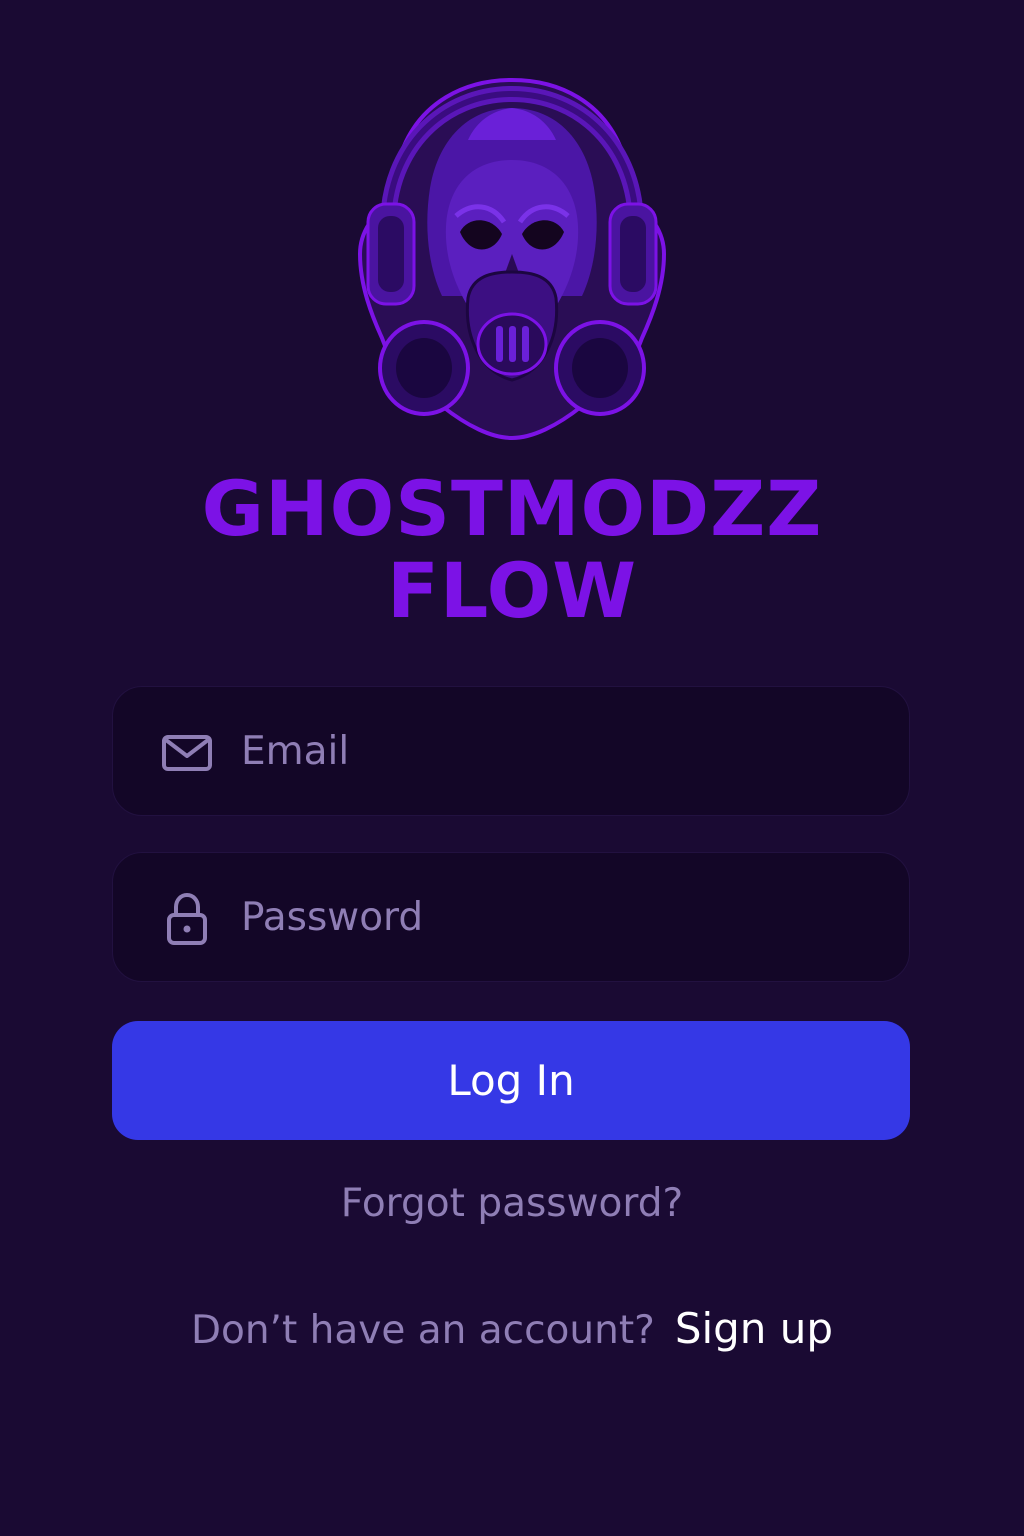 The width and height of the screenshot is (1024, 1536). Describe the element at coordinates (511, 1080) in the screenshot. I see `login-button: Log In` at that location.